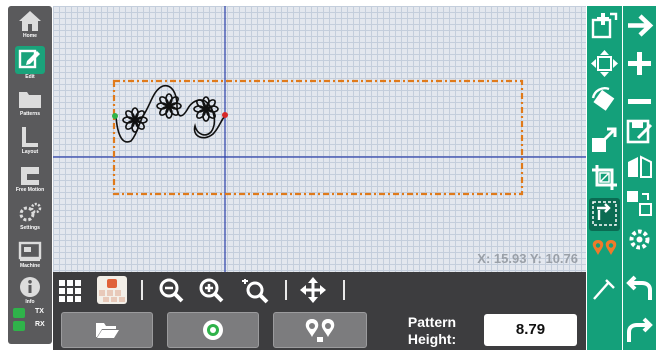 The width and height of the screenshot is (659, 354). I want to click on pattern-height-label: Pattern Height:, so click(432, 330).